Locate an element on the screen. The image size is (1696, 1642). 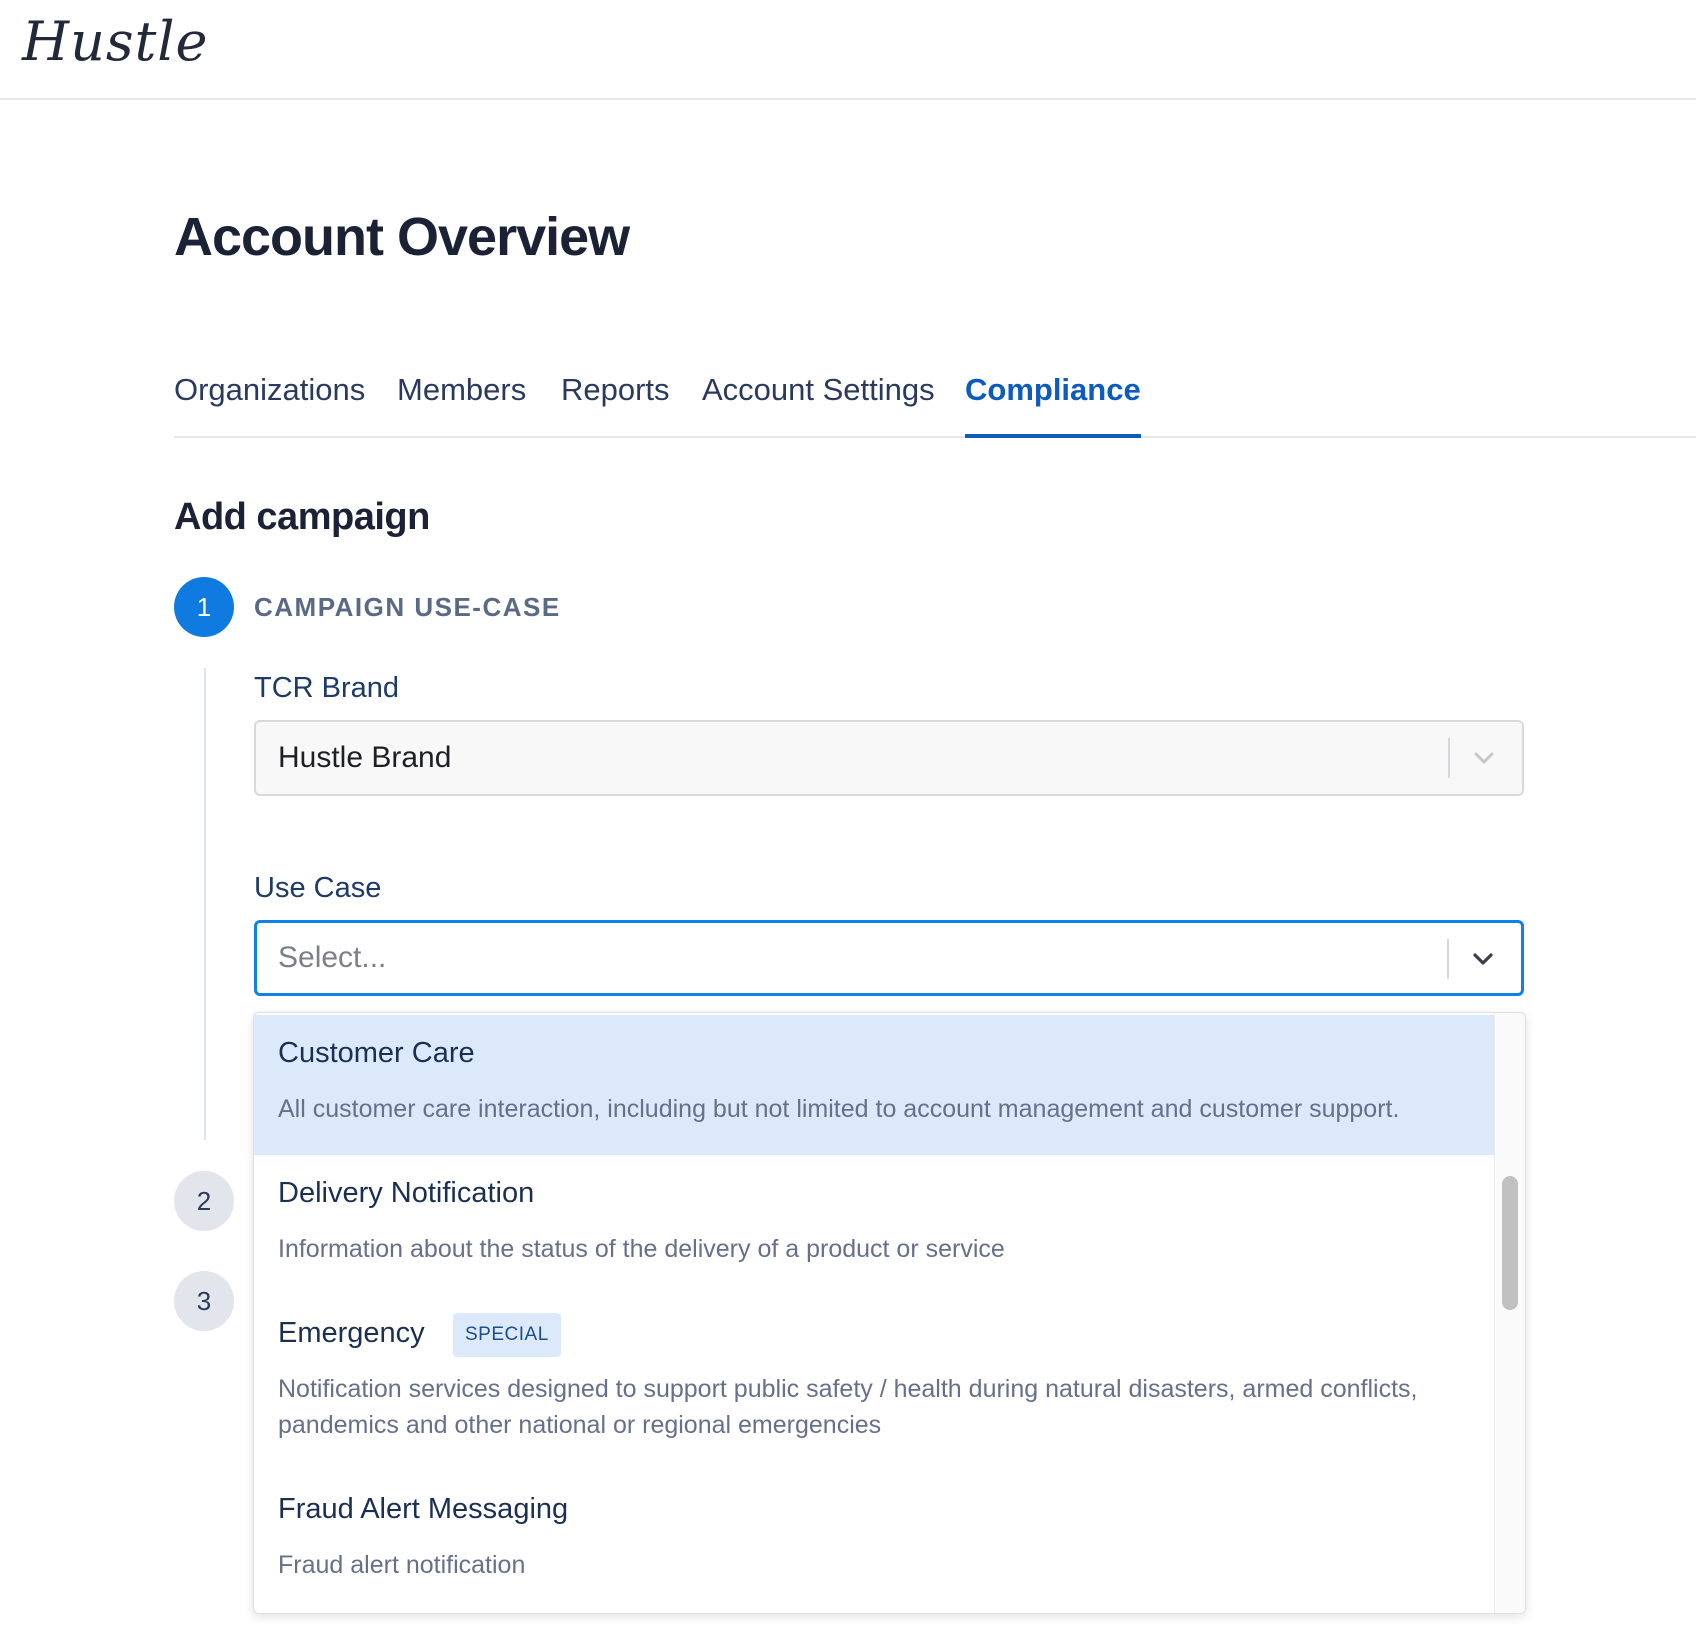
tcr-brand-label: TCR Brand is located at coordinates (327, 688).